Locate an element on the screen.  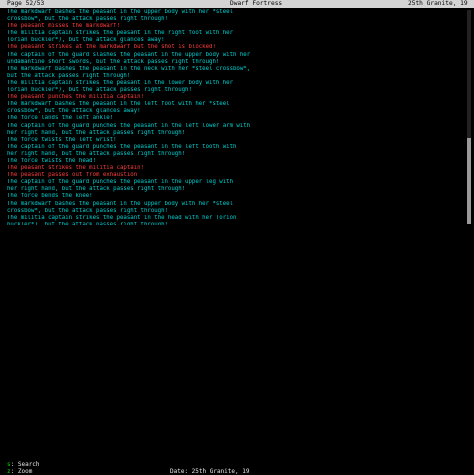
log-line: The peasant punches the militia captain! is located at coordinates (75, 97).